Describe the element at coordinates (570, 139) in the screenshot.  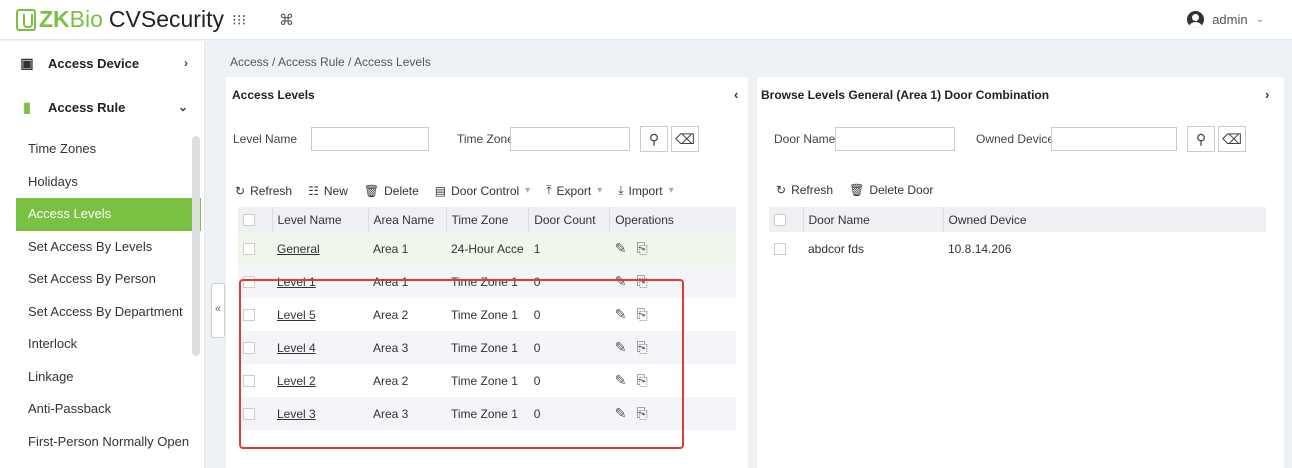
I see `time-zone-input` at that location.